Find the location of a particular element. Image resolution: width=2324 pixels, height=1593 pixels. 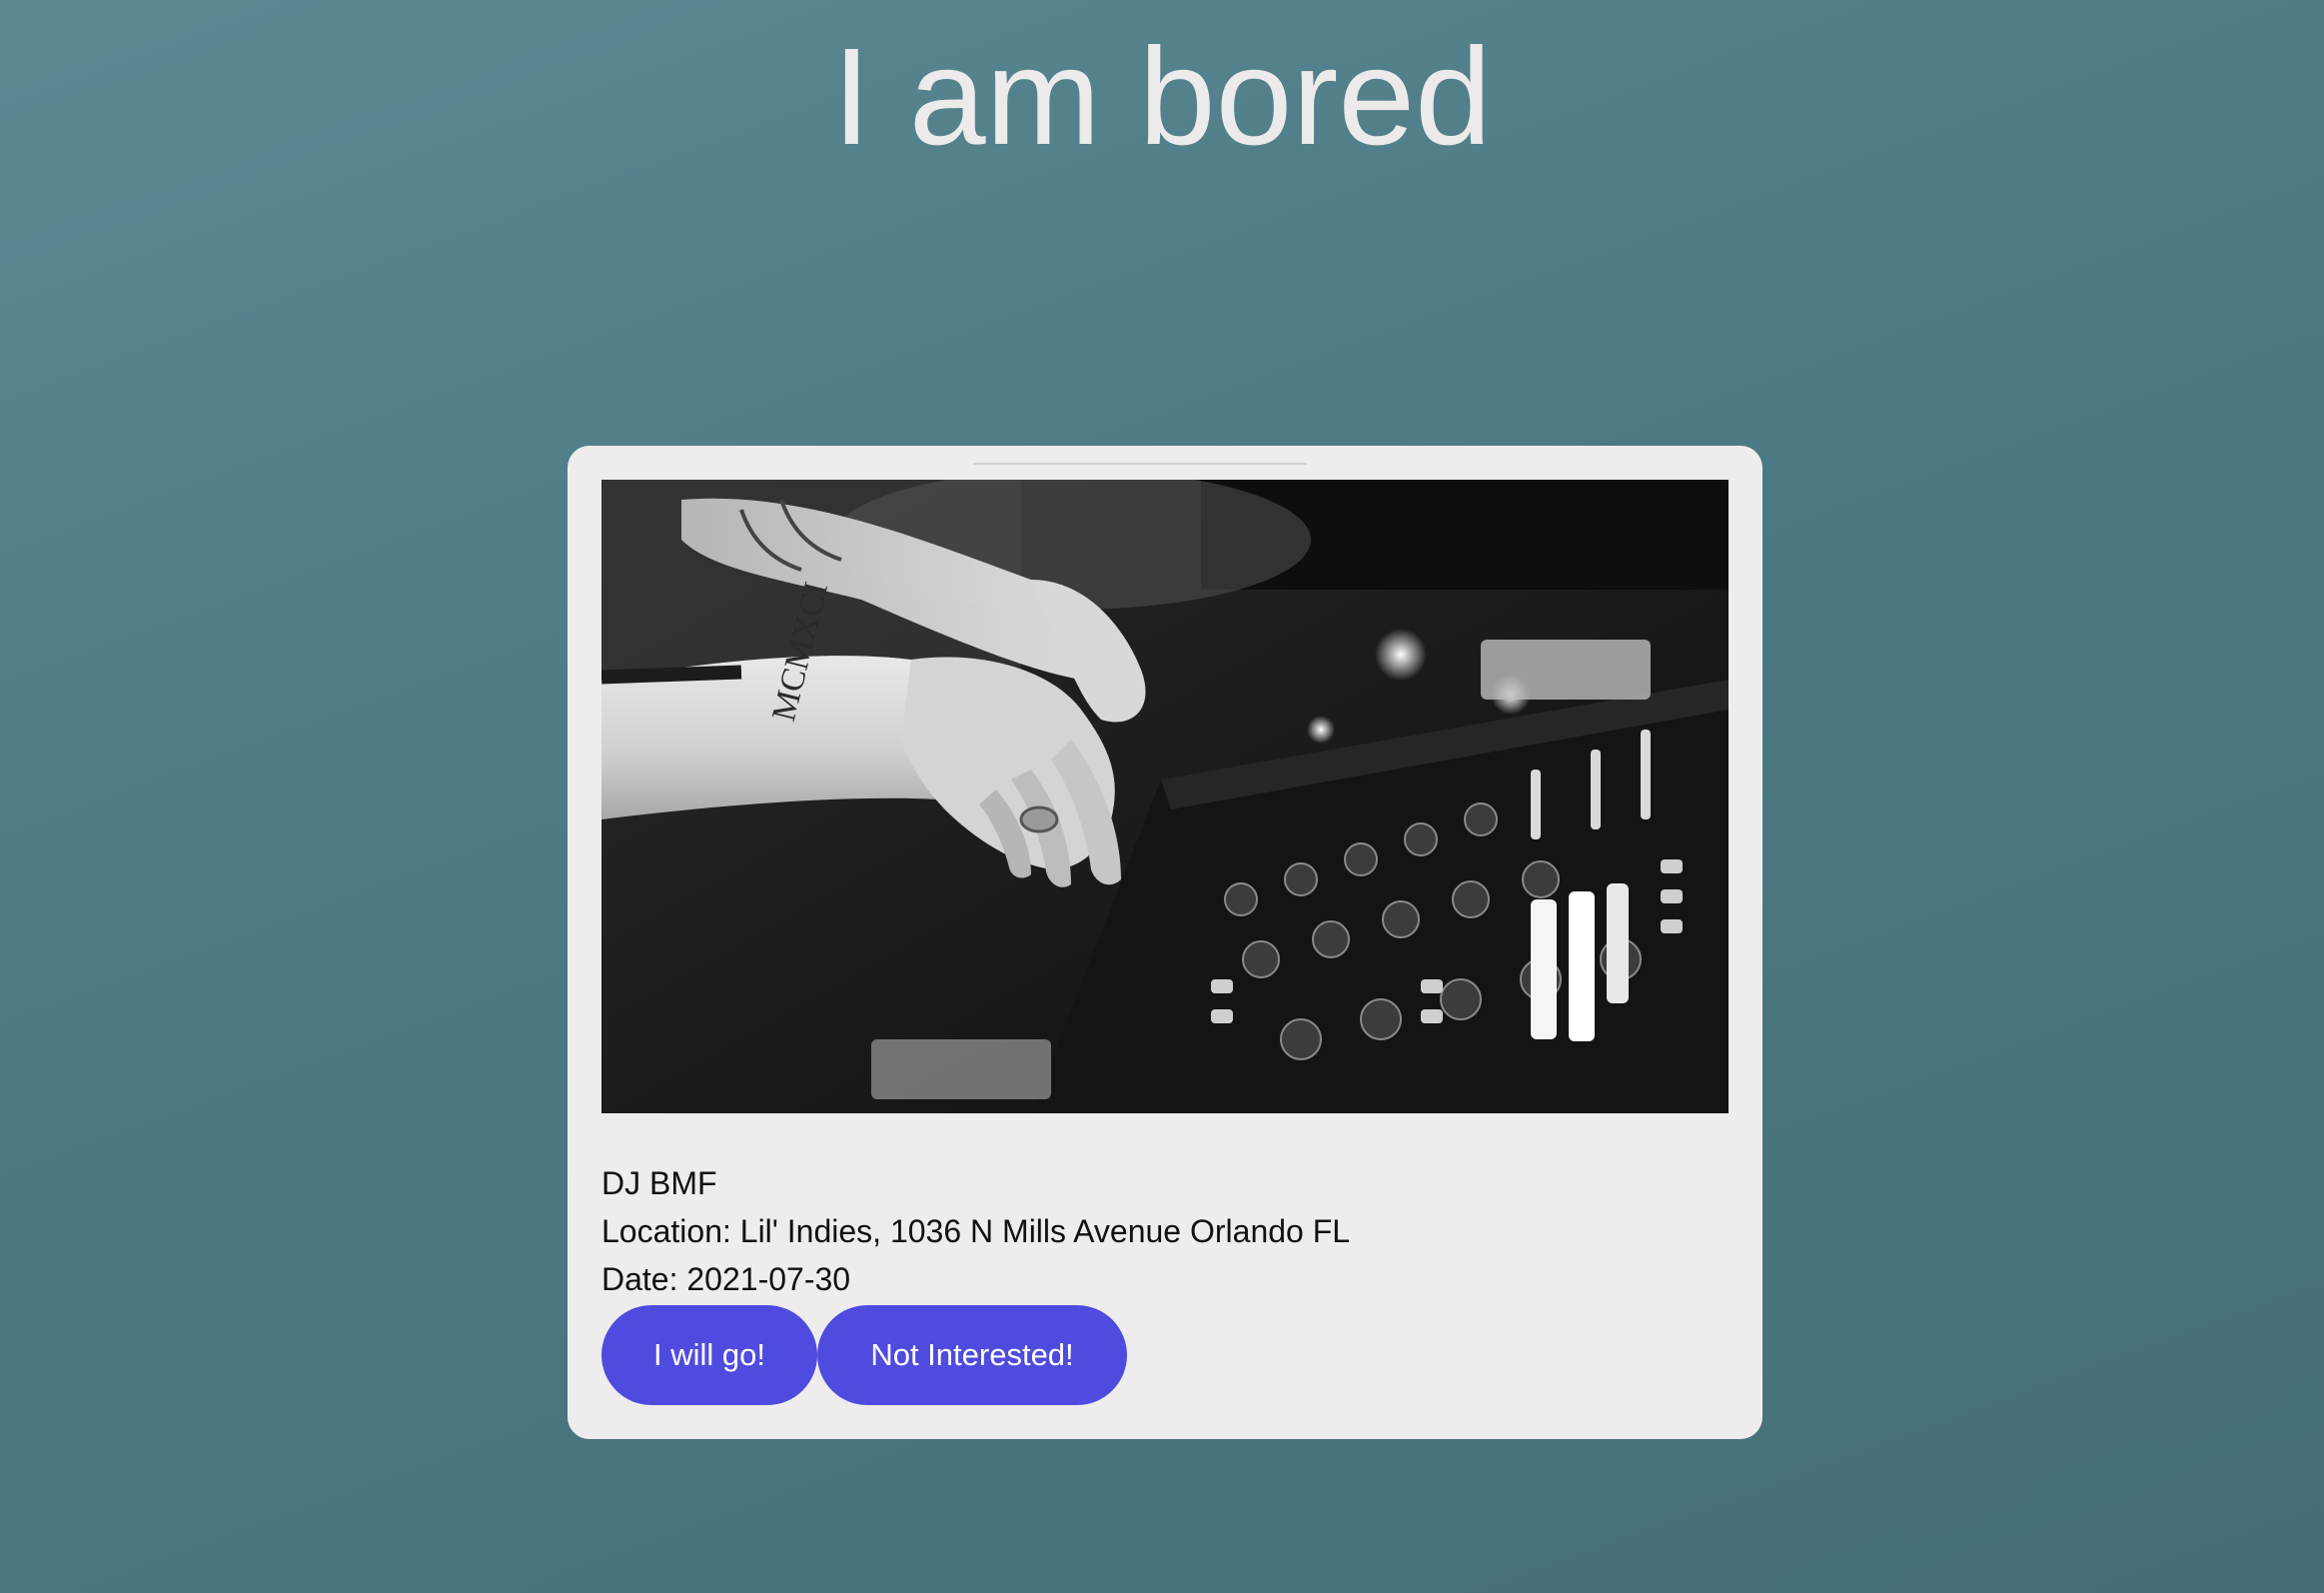

card-drag-handle is located at coordinates (1140, 464).